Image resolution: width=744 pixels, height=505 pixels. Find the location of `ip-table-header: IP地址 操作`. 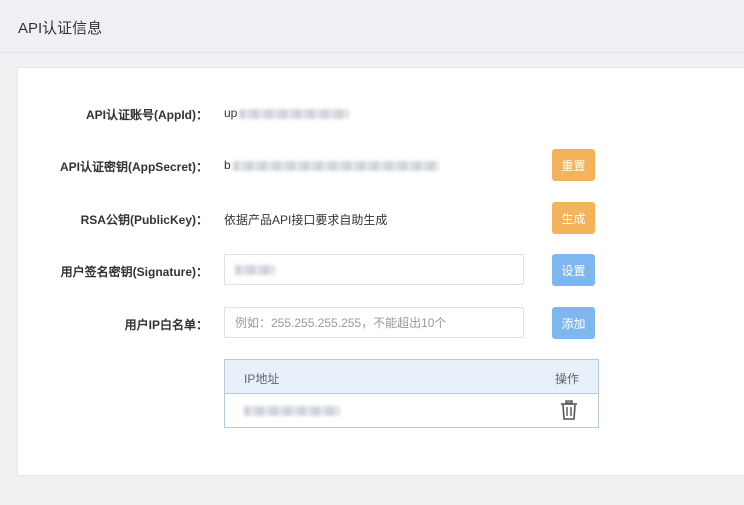

ip-table-header: IP地址 操作 is located at coordinates (411, 377).